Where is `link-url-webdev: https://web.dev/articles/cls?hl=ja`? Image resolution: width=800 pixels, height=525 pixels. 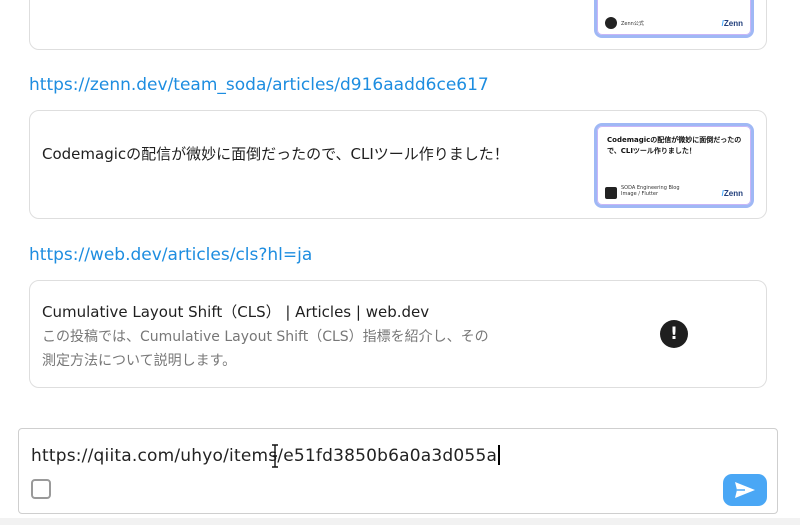 link-url-webdev: https://web.dev/articles/cls?hl=ja is located at coordinates (170, 255).